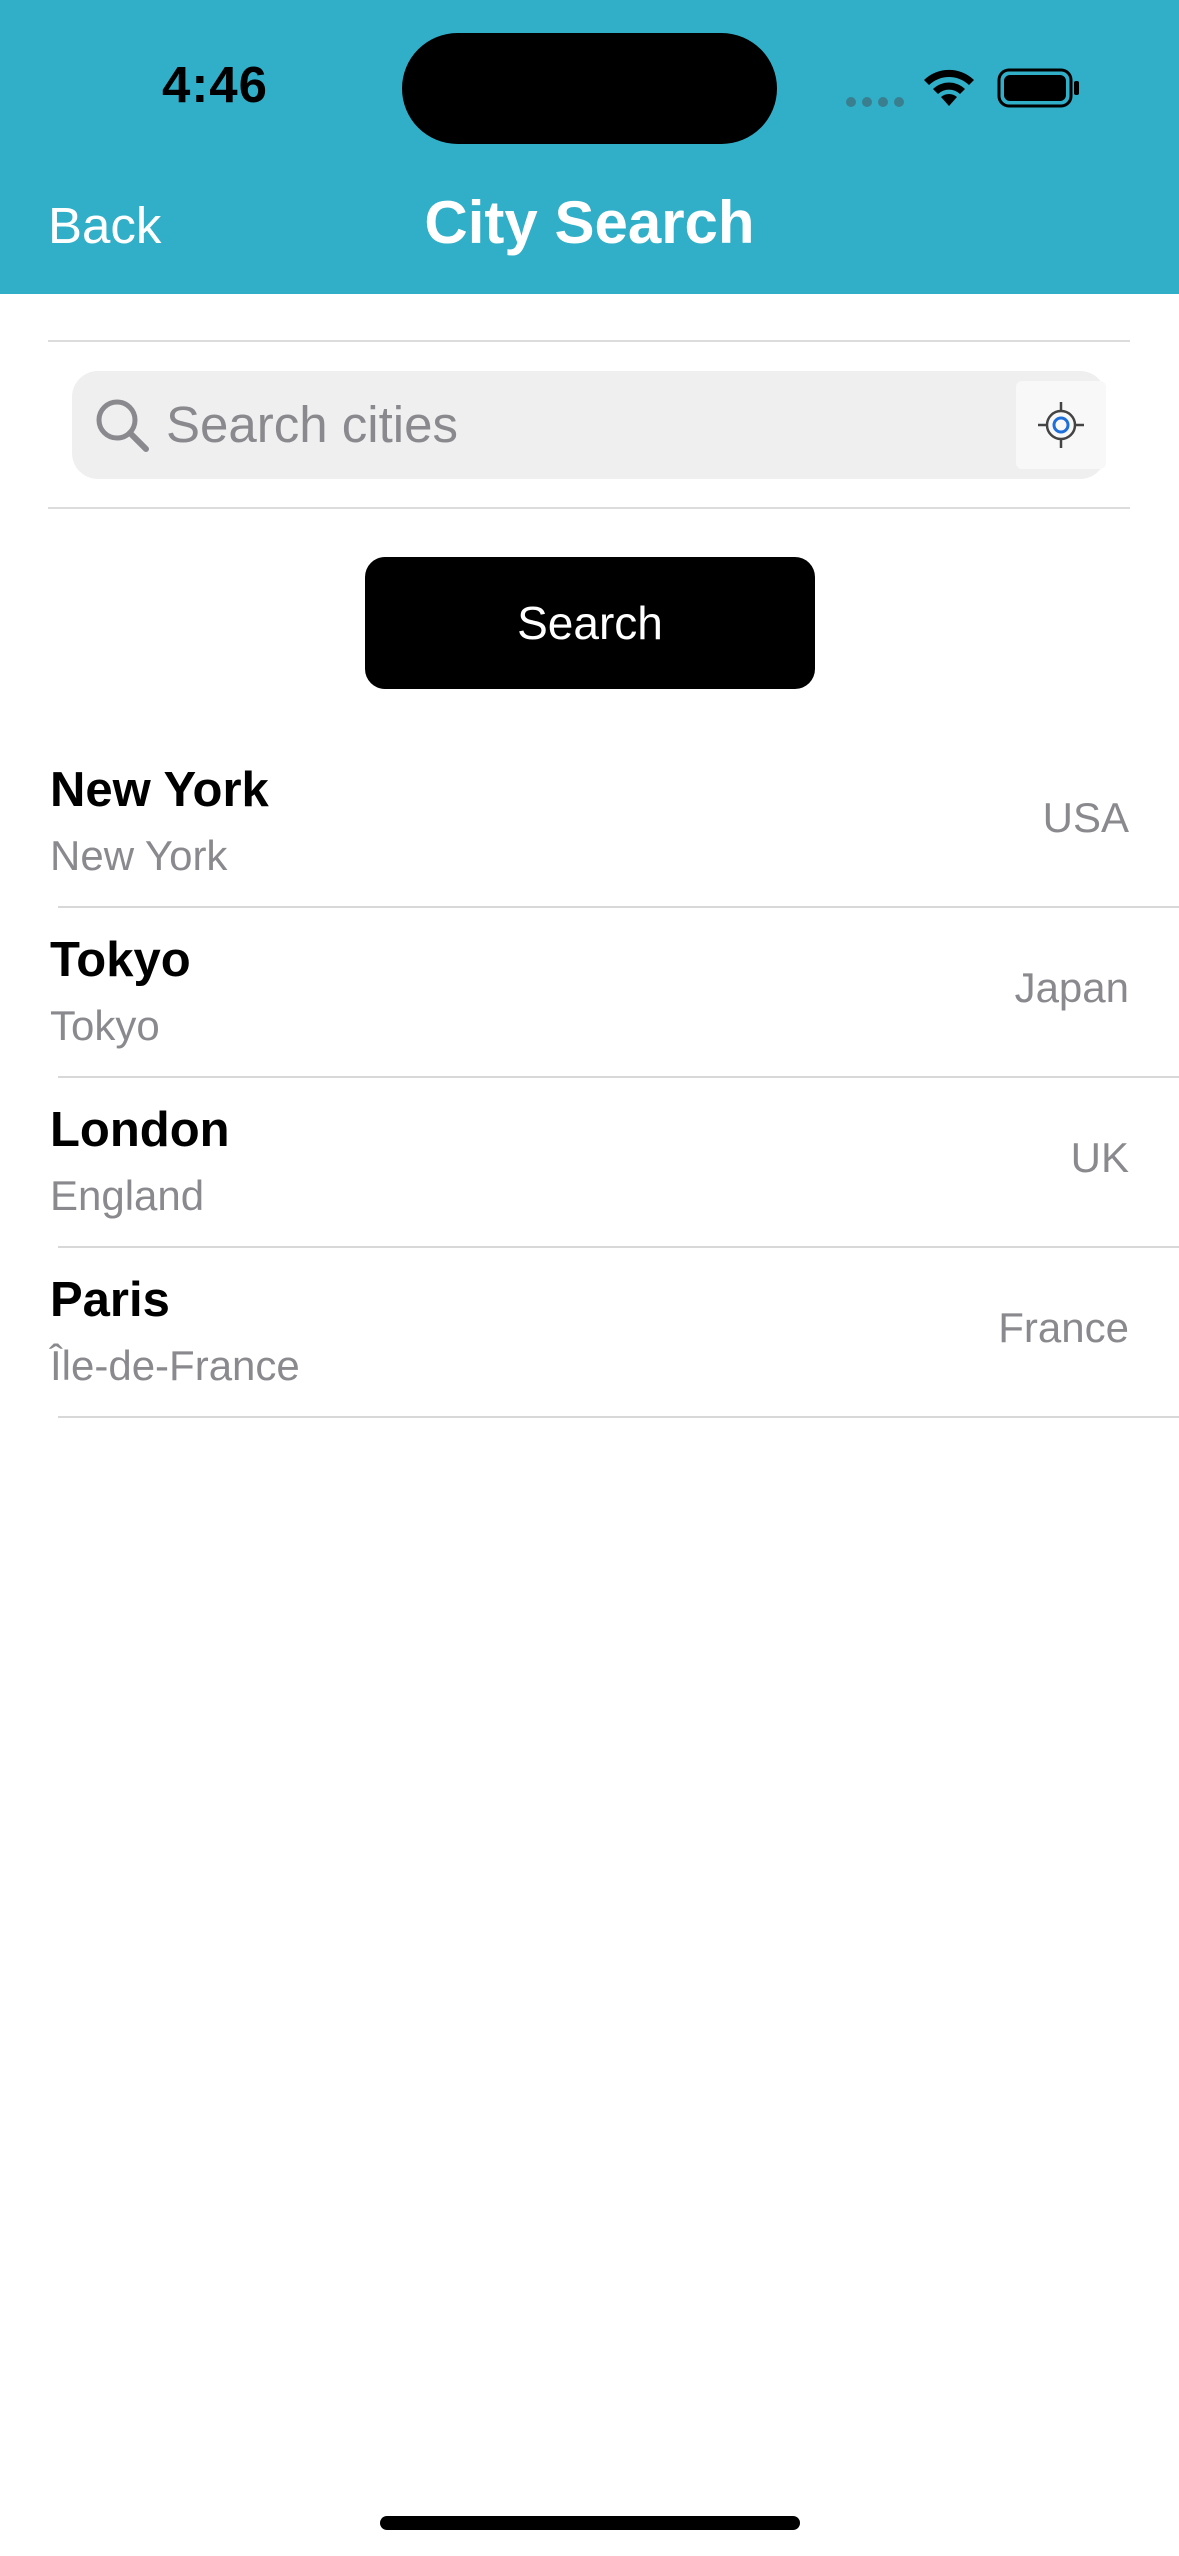  What do you see at coordinates (1038, 88) in the screenshot?
I see `battery-icon` at bounding box center [1038, 88].